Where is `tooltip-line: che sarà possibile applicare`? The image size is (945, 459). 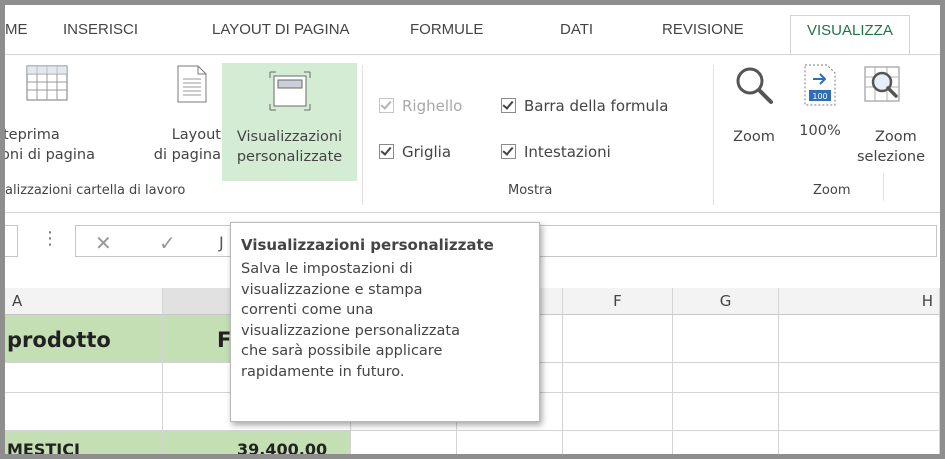 tooltip-line: che sarà possibile applicare is located at coordinates (342, 351).